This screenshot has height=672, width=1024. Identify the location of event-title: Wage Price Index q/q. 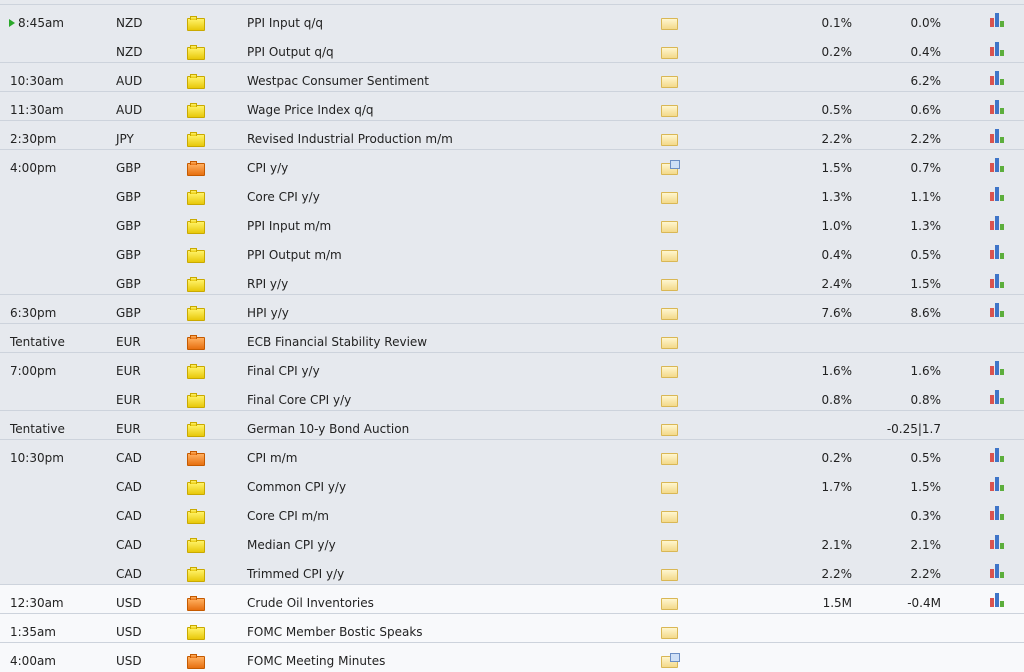
(310, 110).